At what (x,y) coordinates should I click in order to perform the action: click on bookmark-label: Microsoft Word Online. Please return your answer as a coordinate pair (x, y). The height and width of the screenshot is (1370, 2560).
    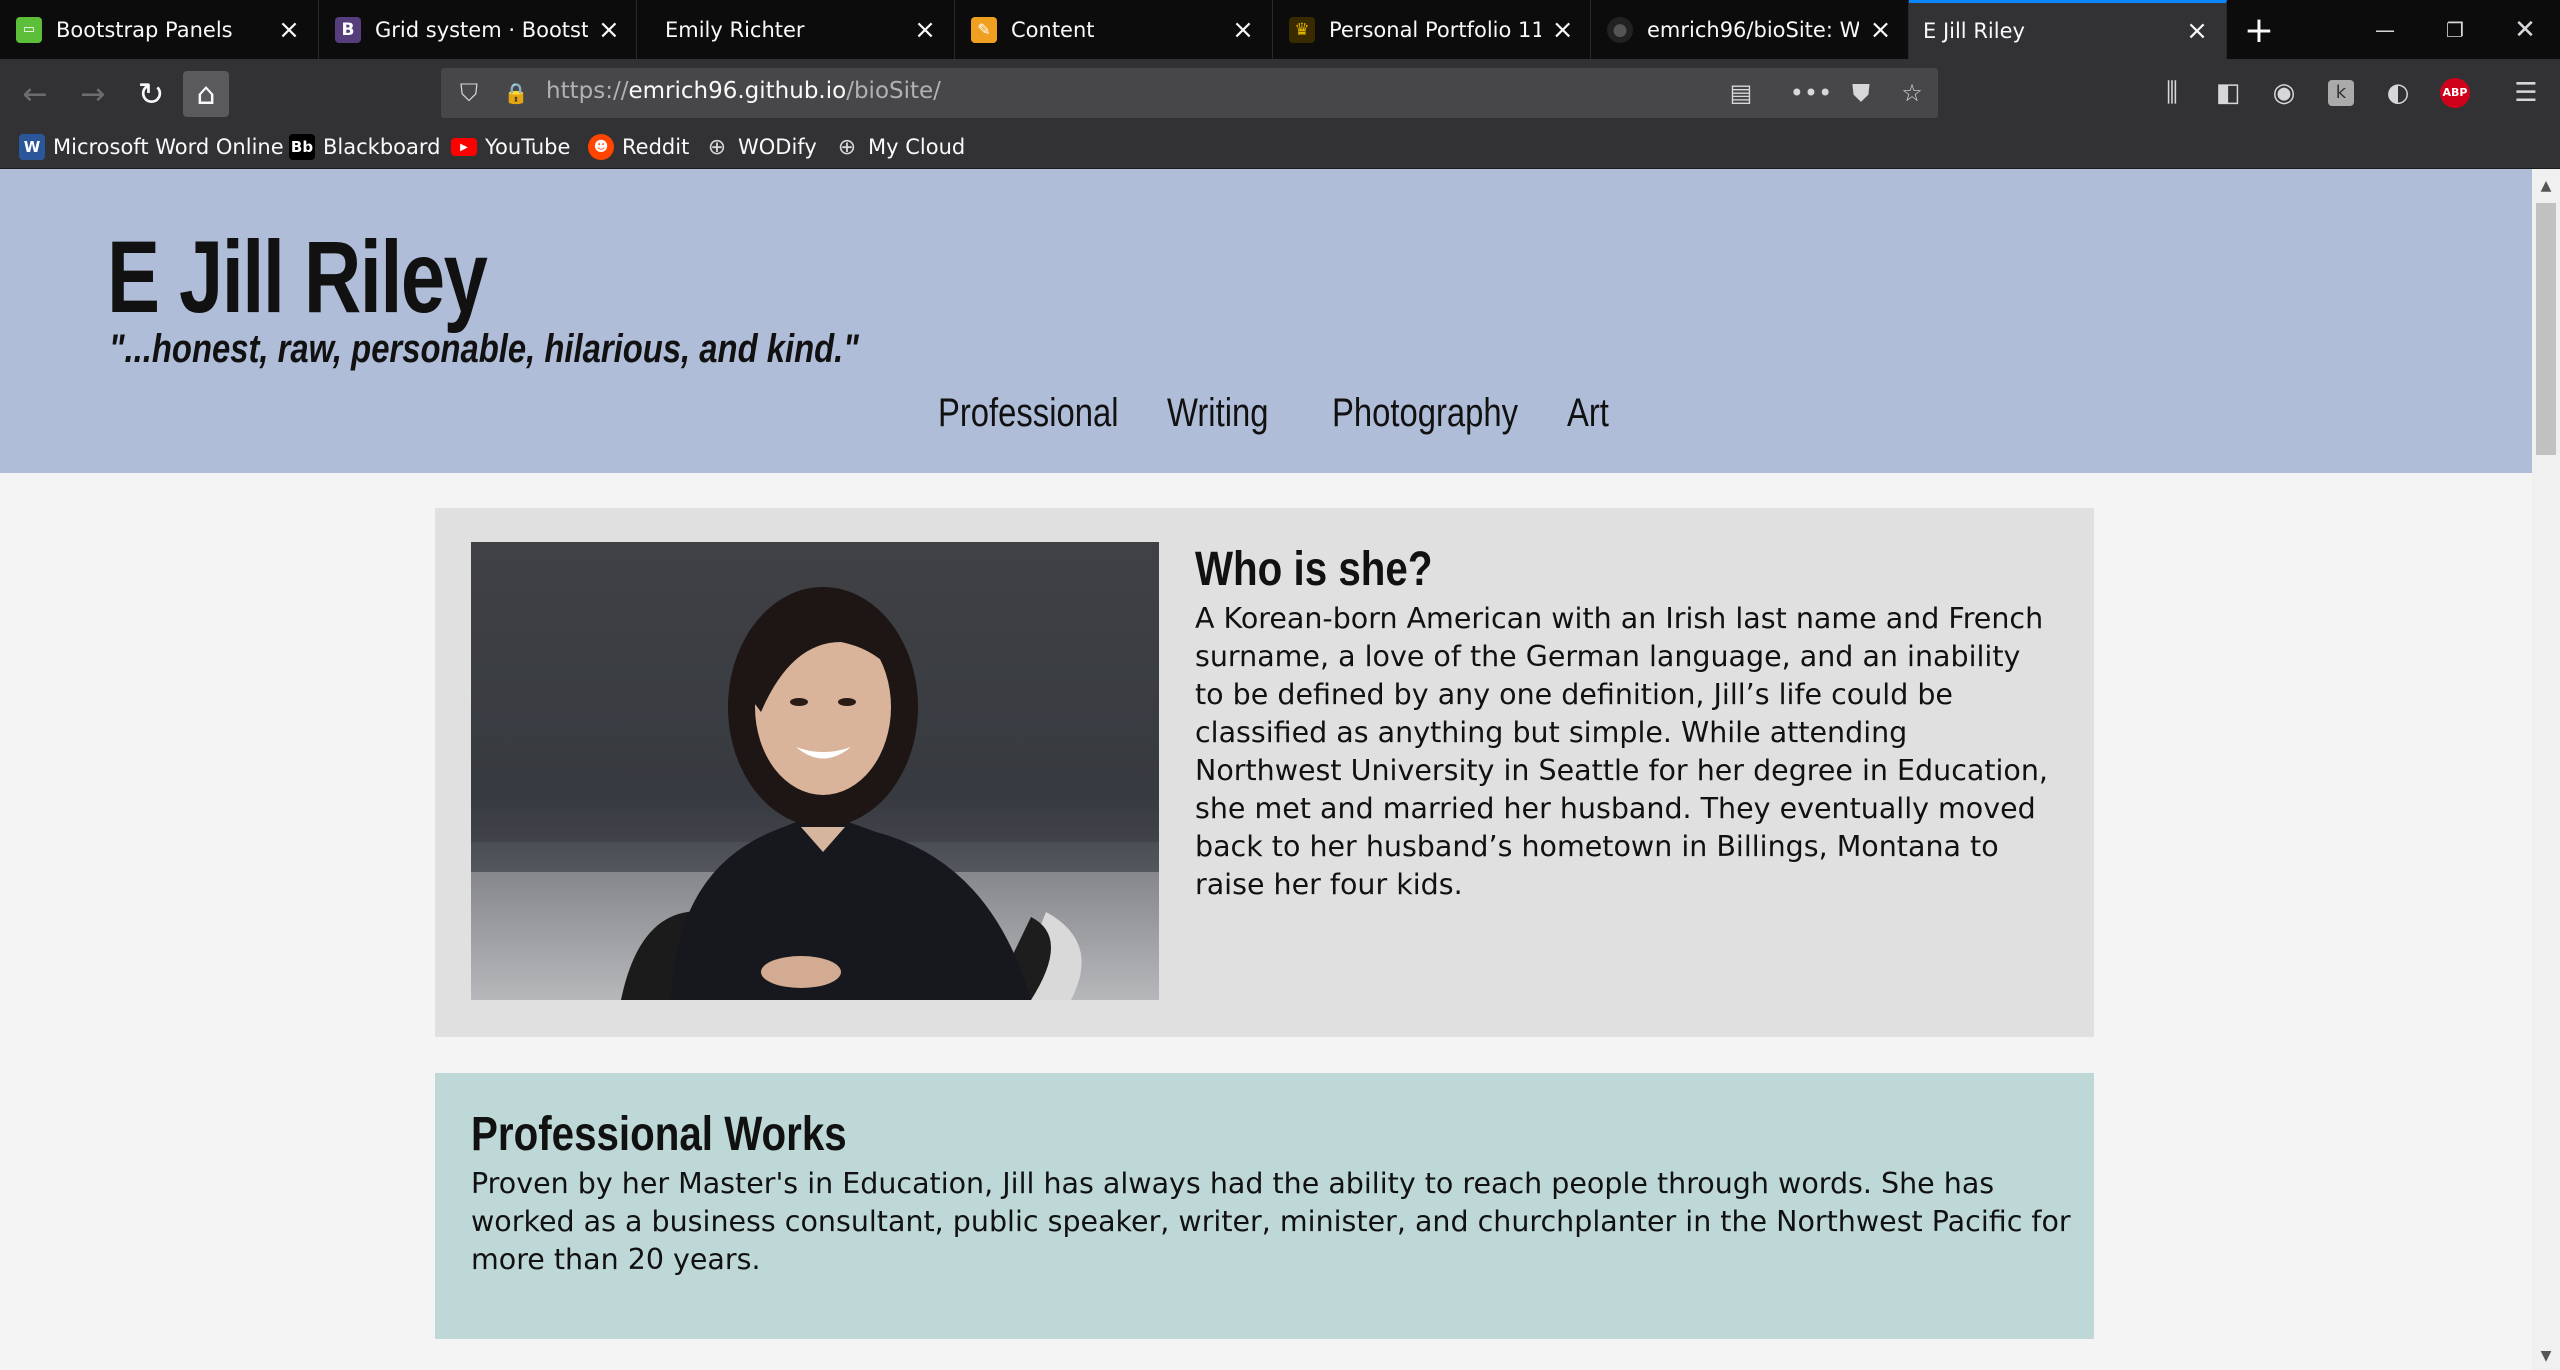
    Looking at the image, I should click on (168, 147).